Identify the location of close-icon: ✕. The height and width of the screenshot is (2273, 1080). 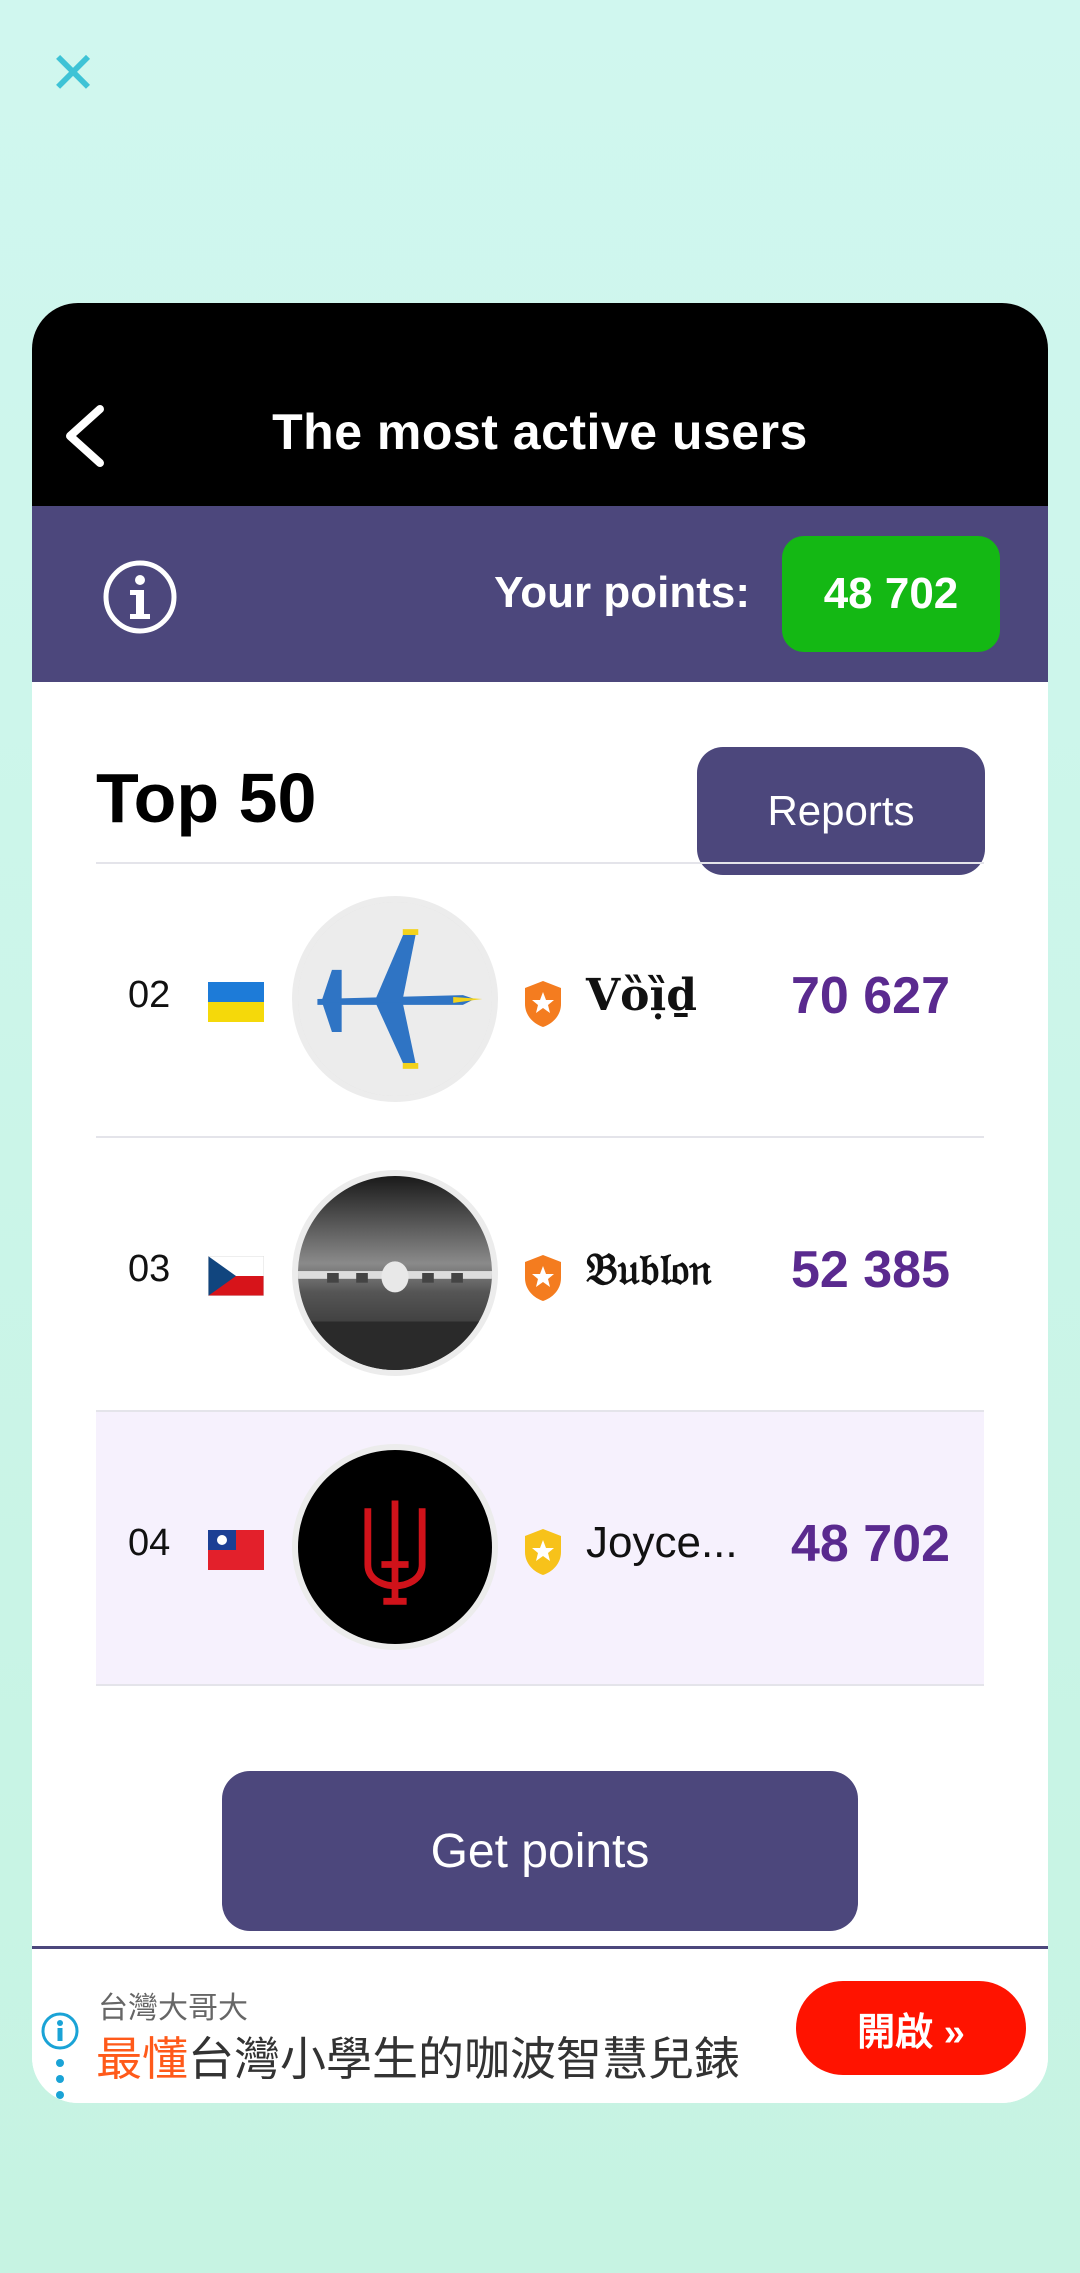
(73, 73).